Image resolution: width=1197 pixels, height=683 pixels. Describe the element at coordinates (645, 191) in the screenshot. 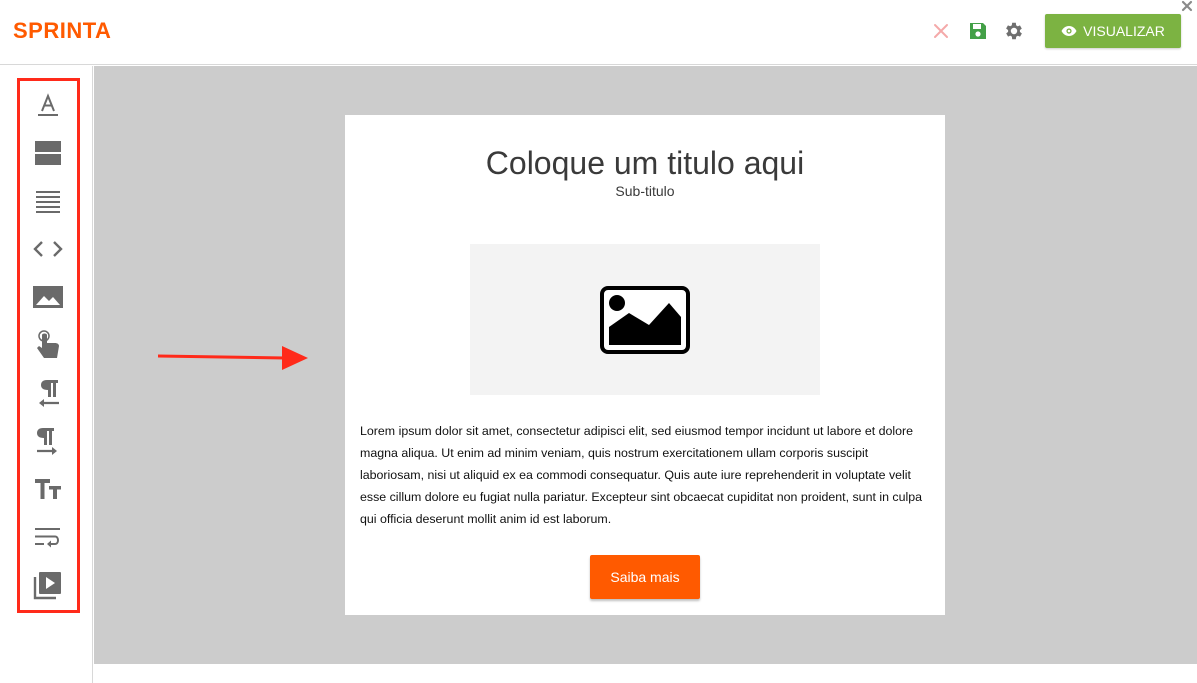

I see `template-subtitle: Sub-titulo` at that location.